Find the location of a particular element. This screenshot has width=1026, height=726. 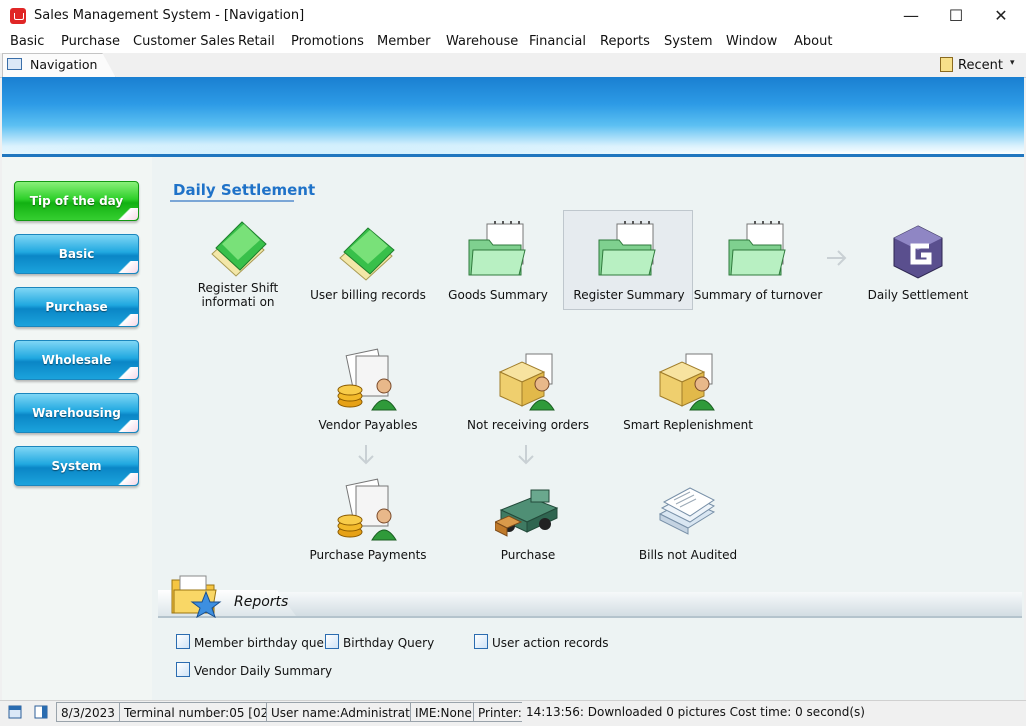

report-link-label: User action records is located at coordinates (550, 643).